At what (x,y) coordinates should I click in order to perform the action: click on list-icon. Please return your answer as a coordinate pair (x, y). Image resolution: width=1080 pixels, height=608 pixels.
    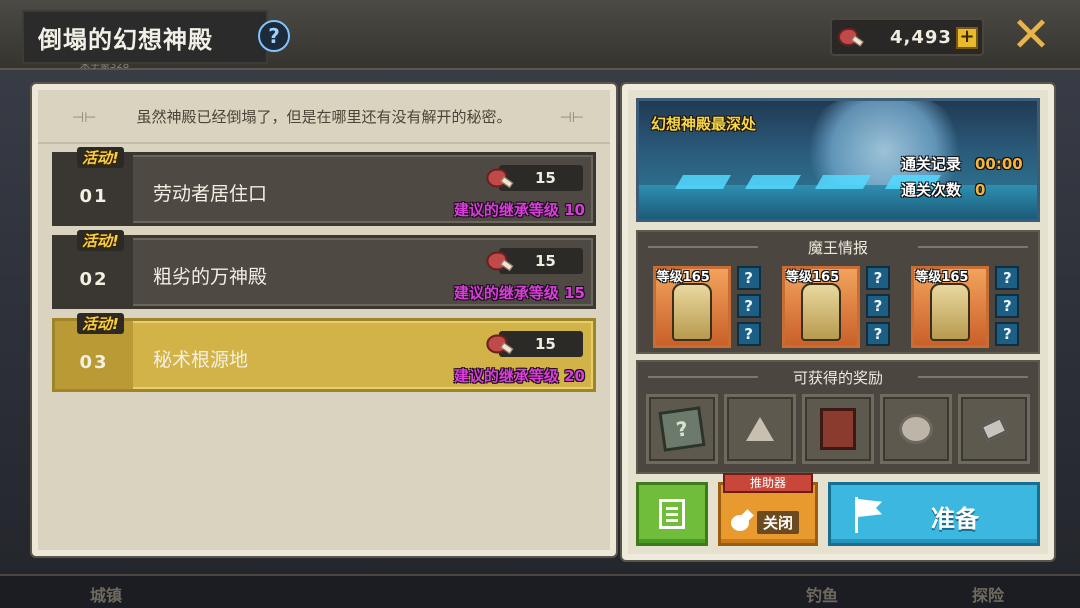
    Looking at the image, I should click on (672, 514).